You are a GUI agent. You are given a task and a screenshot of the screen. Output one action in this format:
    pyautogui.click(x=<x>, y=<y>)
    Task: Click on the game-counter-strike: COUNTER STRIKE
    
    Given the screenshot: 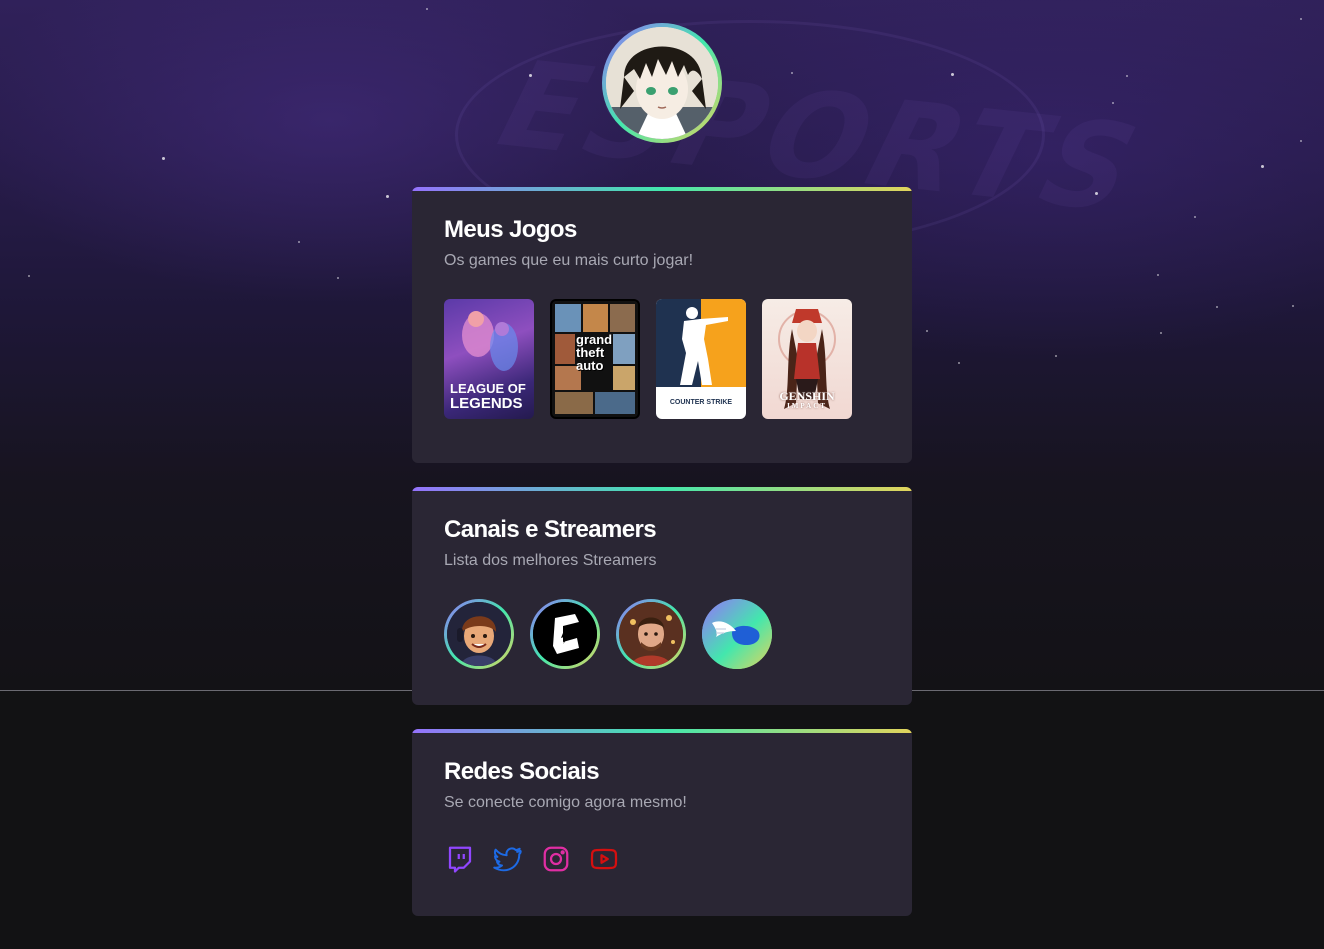 What is the action you would take?
    pyautogui.click(x=701, y=359)
    